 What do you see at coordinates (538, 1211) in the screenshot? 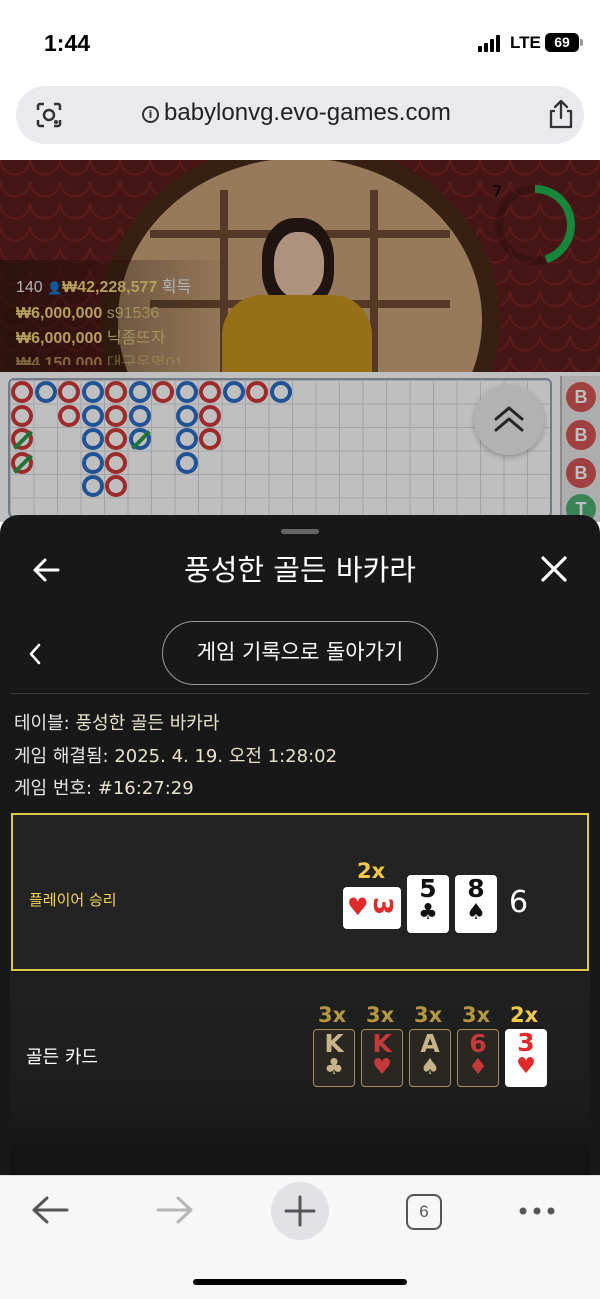
I see `more-menu-icon` at bounding box center [538, 1211].